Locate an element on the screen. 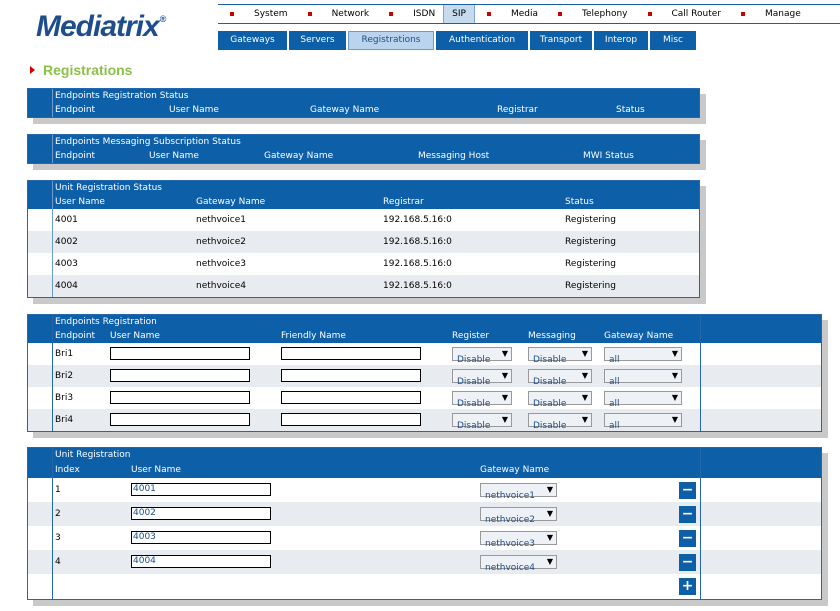  add-button: + is located at coordinates (687, 586).